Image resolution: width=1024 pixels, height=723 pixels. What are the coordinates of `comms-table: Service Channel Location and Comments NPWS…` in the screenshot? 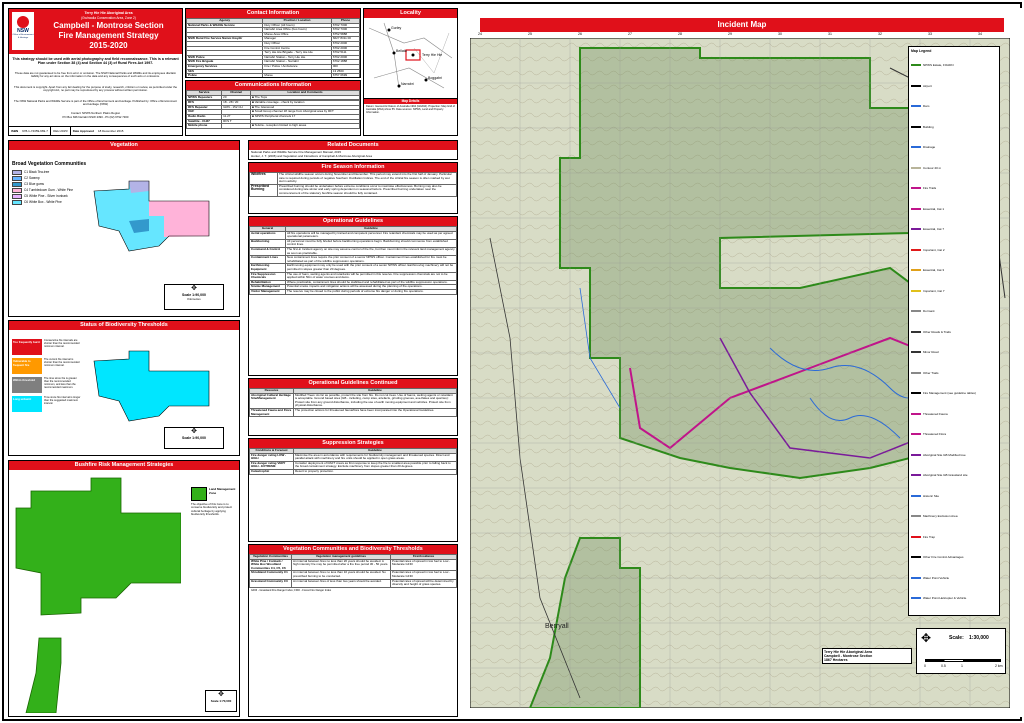 It's located at (273, 109).